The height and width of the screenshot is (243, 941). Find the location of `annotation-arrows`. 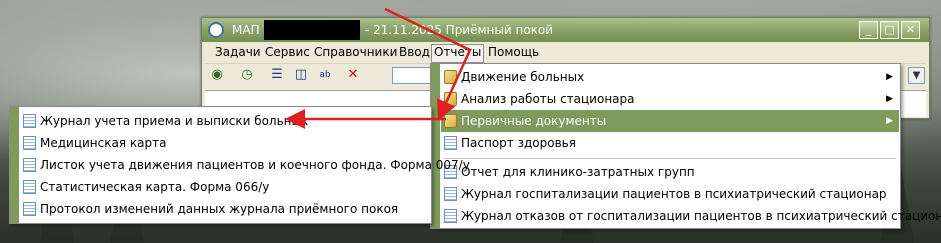

annotation-arrows is located at coordinates (378, 68).